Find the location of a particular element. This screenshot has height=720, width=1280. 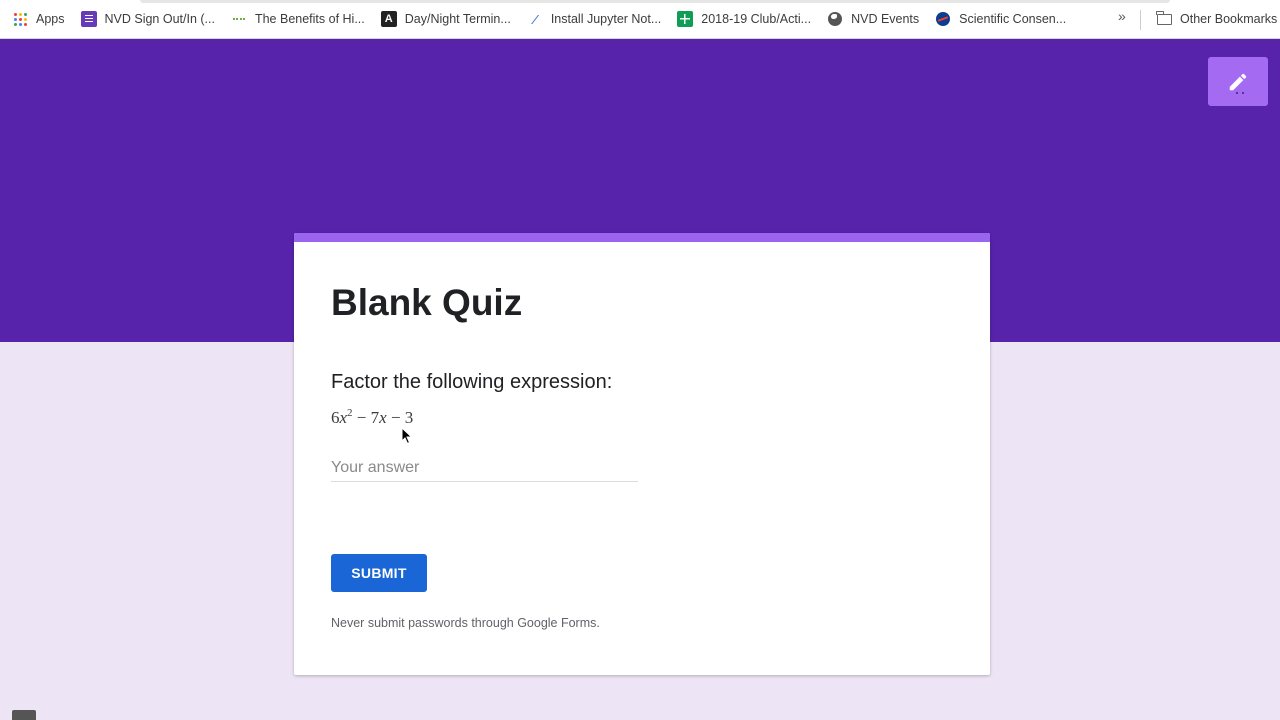

bookmark-apps: Apps is located at coordinates (38, 19).